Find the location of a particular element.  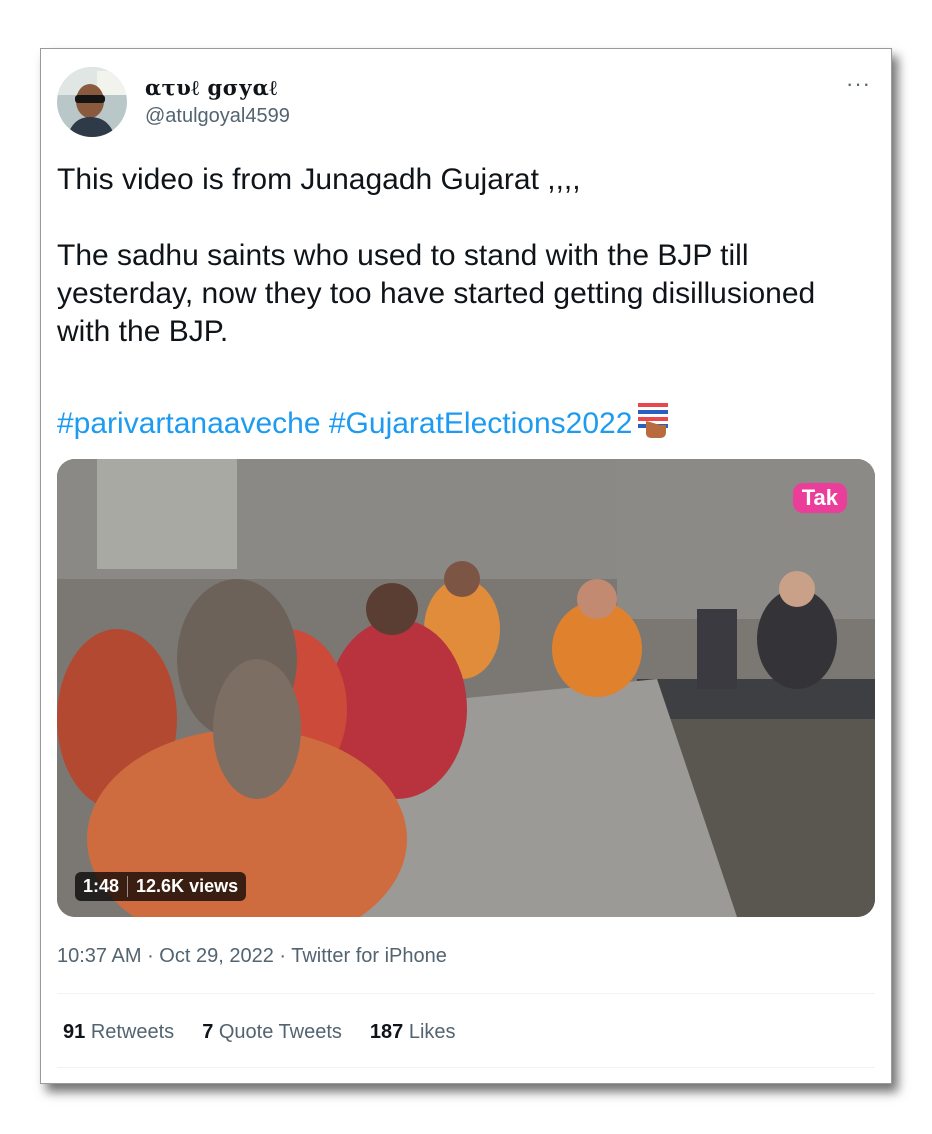

more-icon: ··· is located at coordinates (858, 84).